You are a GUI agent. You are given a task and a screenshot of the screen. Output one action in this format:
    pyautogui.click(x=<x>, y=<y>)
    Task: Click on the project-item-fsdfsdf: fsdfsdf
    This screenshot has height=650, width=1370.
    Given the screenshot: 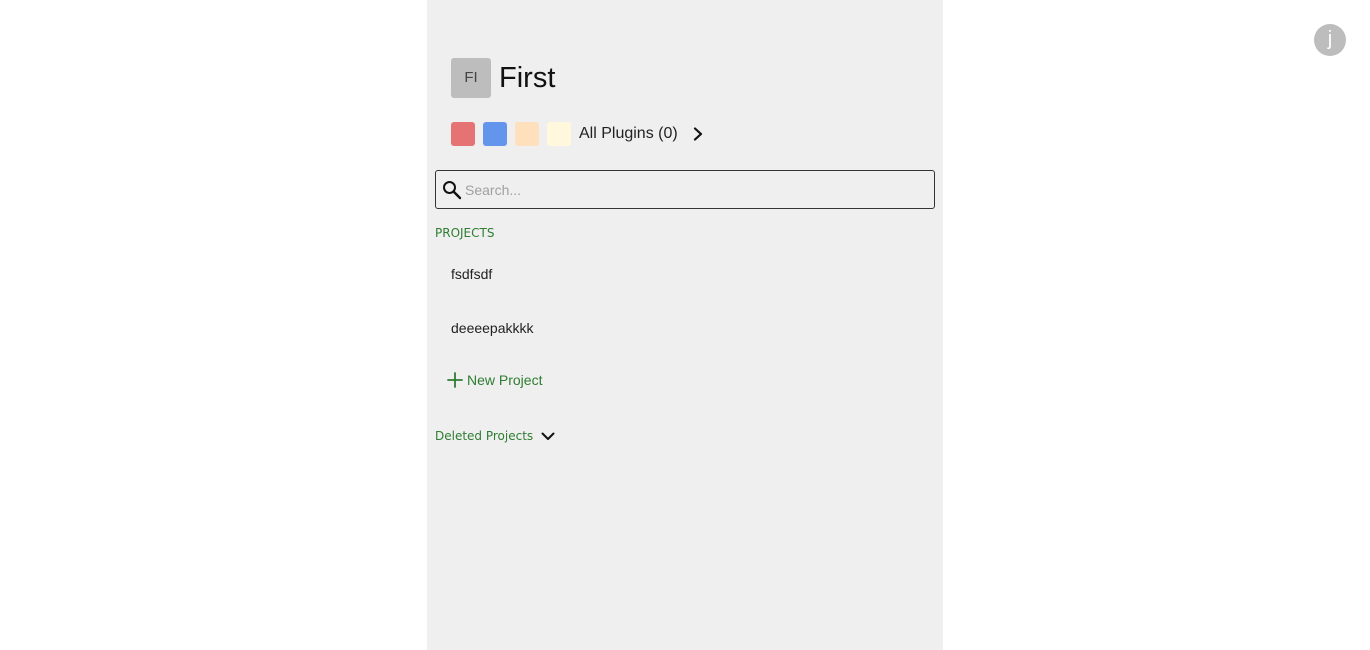 What is the action you would take?
    pyautogui.click(x=471, y=274)
    